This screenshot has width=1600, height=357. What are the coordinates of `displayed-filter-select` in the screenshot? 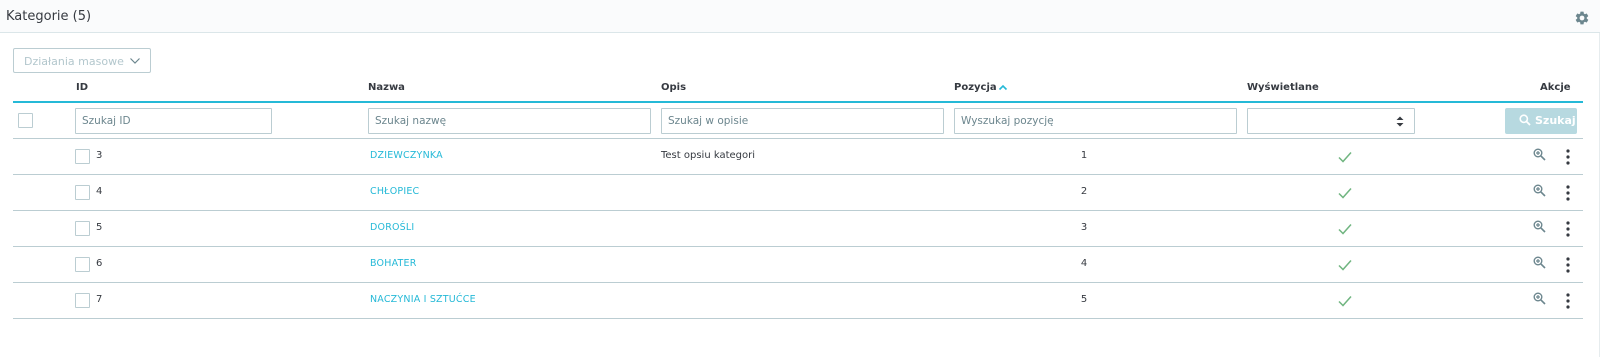 It's located at (1331, 121).